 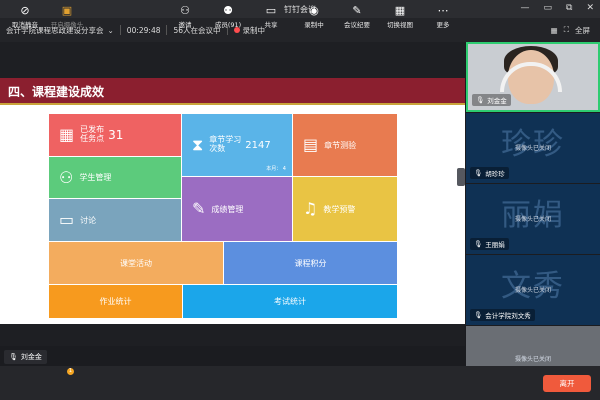 I want to click on slide-header-underline, so click(x=232, y=104).